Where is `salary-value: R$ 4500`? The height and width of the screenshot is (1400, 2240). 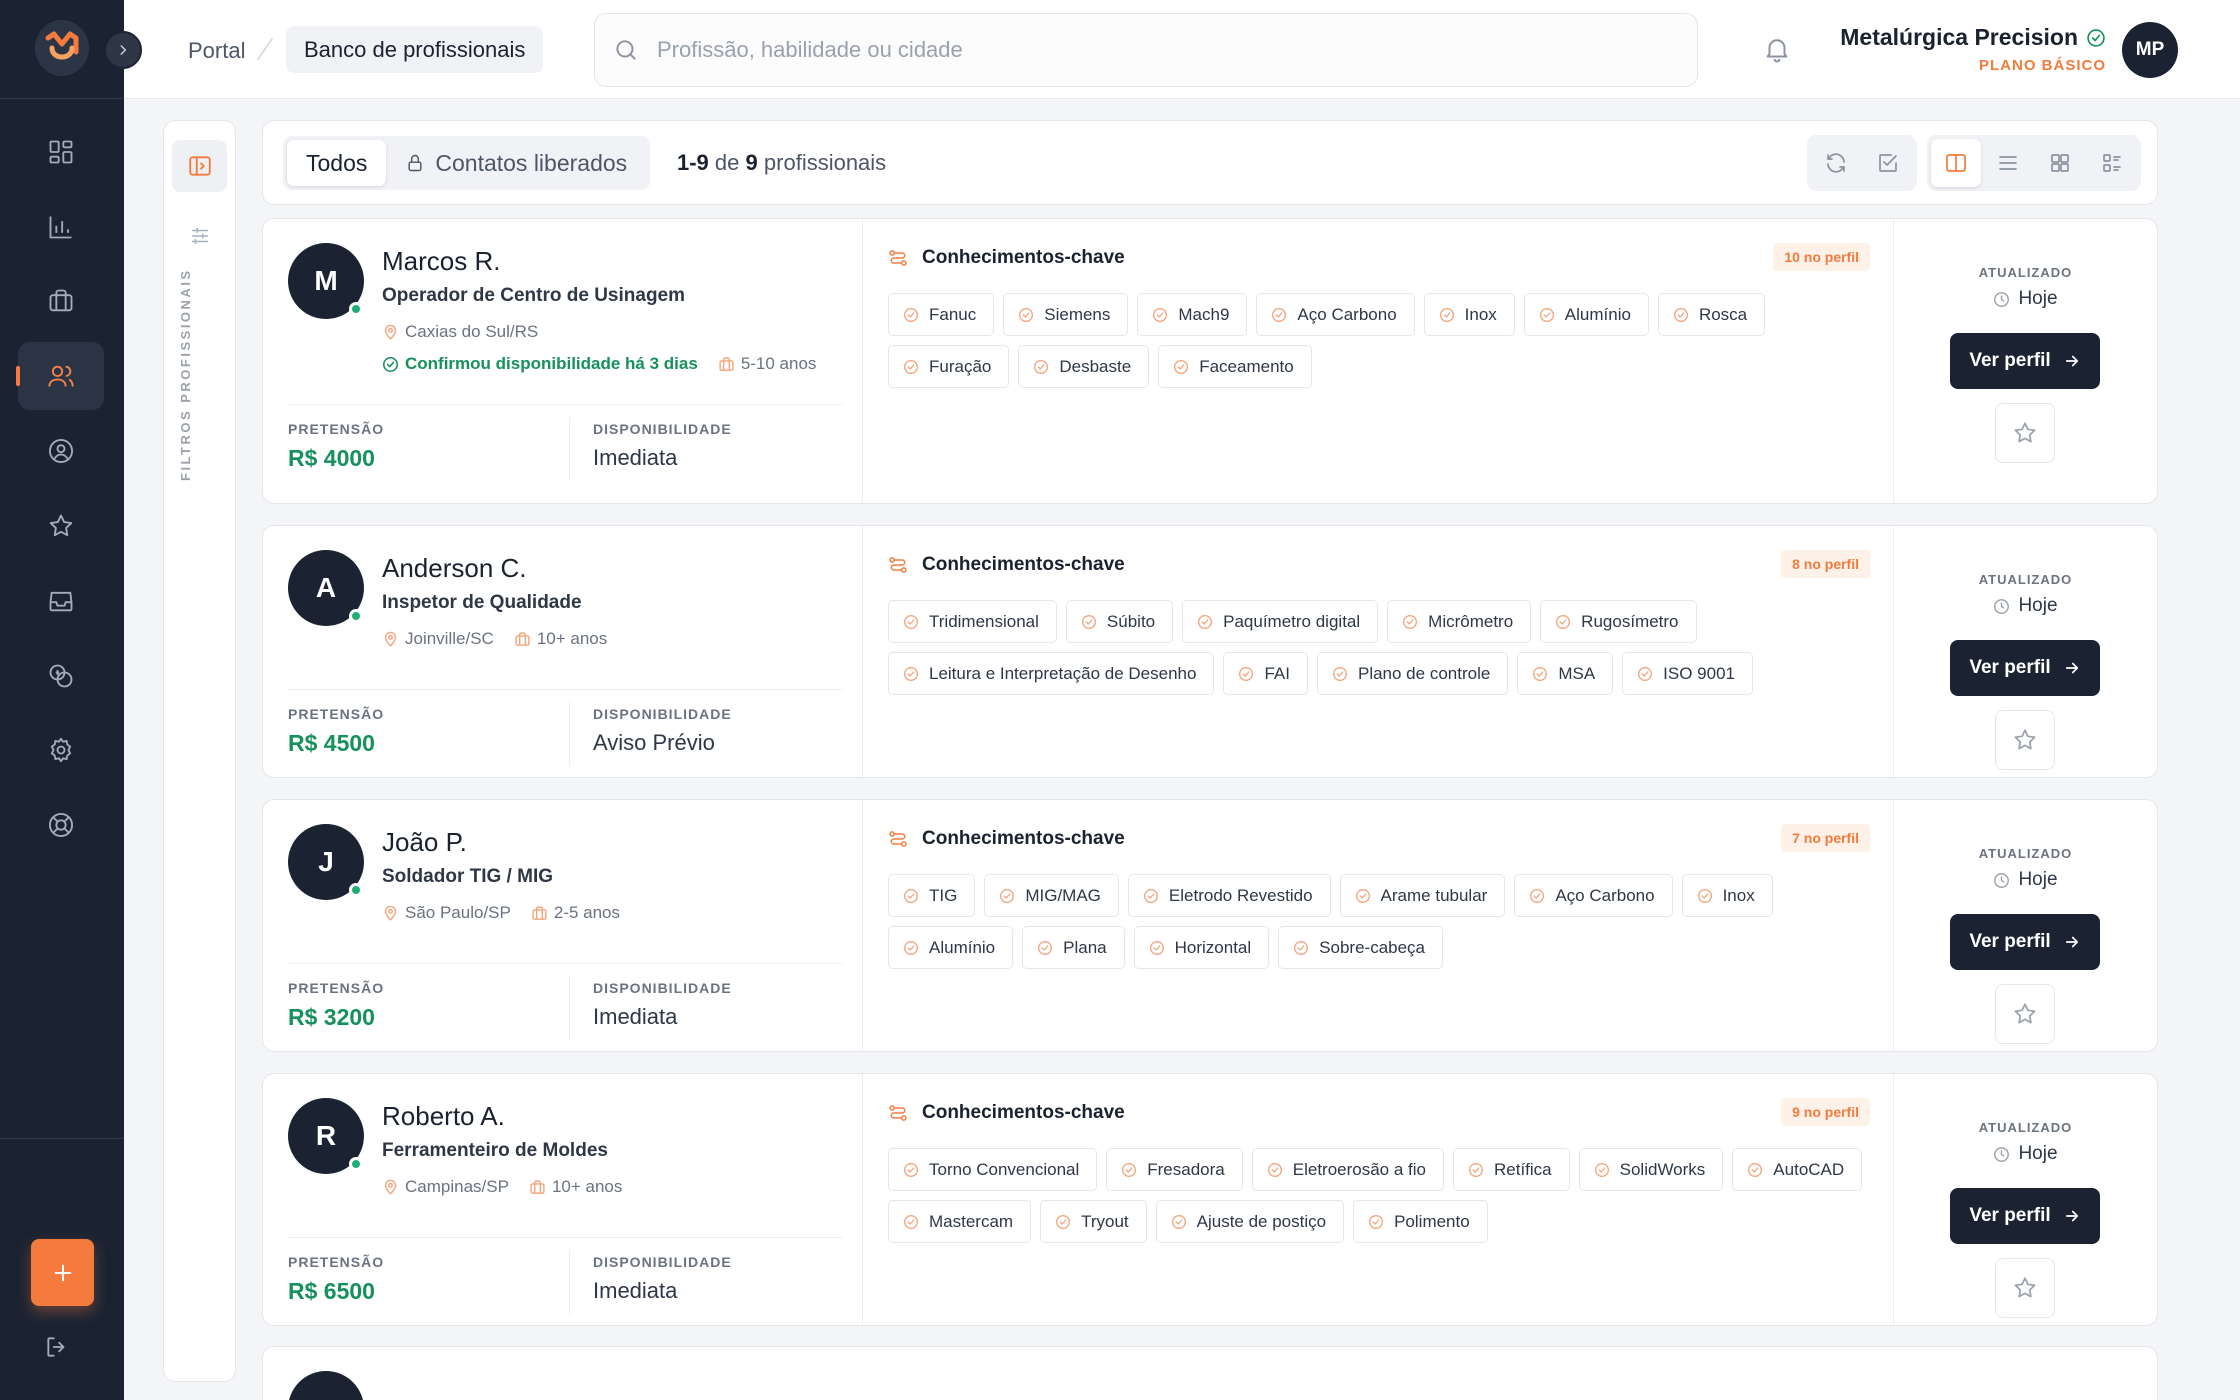
salary-value: R$ 4500 is located at coordinates (331, 743).